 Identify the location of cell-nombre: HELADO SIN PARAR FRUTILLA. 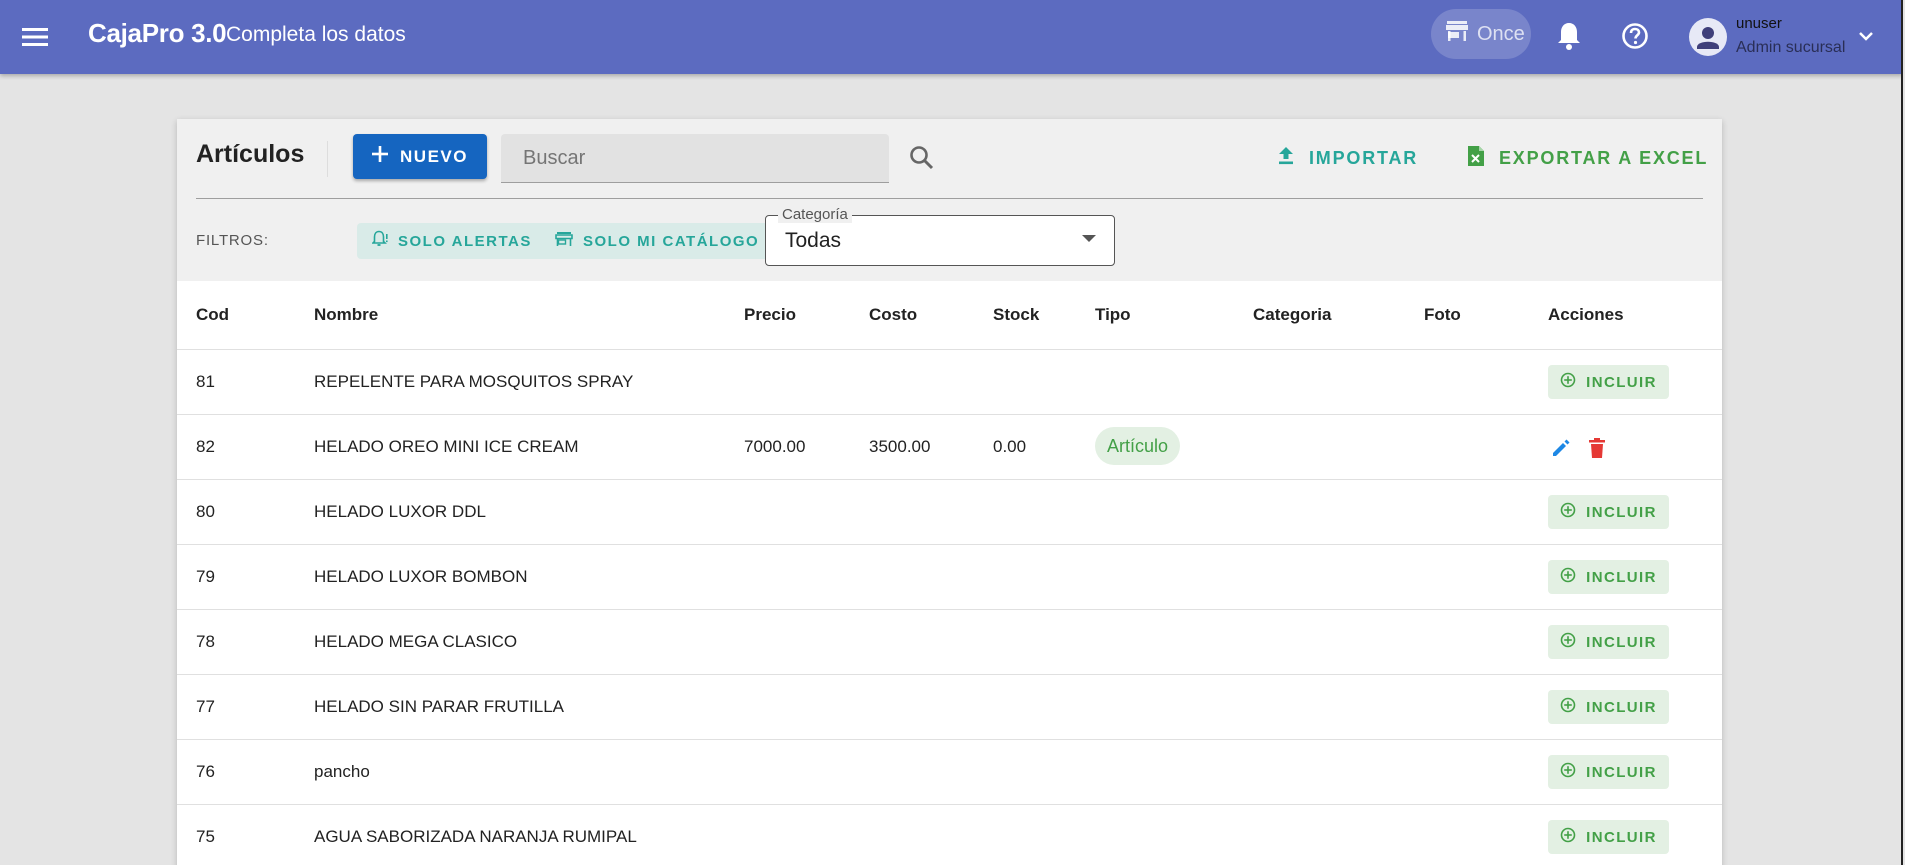
(439, 706).